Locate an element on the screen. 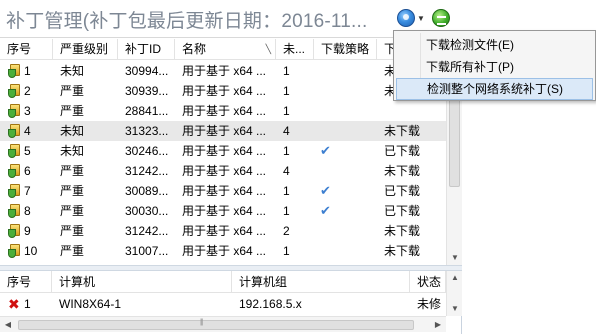  globe-search-icon is located at coordinates (406, 18).